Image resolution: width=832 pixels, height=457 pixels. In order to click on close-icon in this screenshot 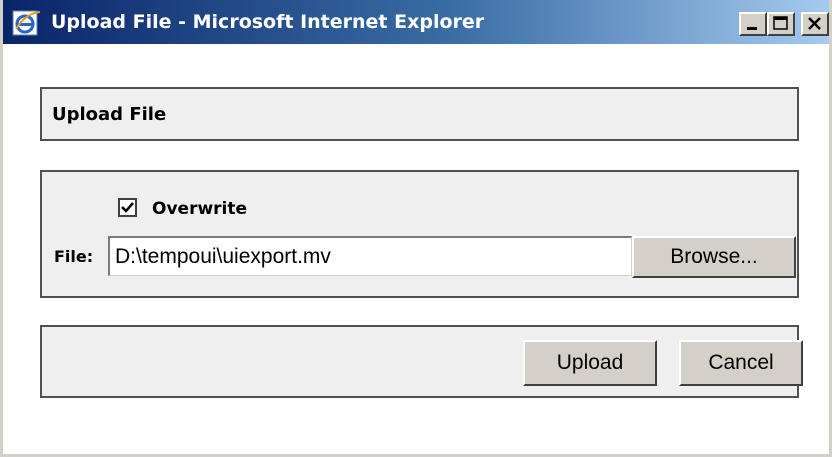, I will do `click(814, 23)`.